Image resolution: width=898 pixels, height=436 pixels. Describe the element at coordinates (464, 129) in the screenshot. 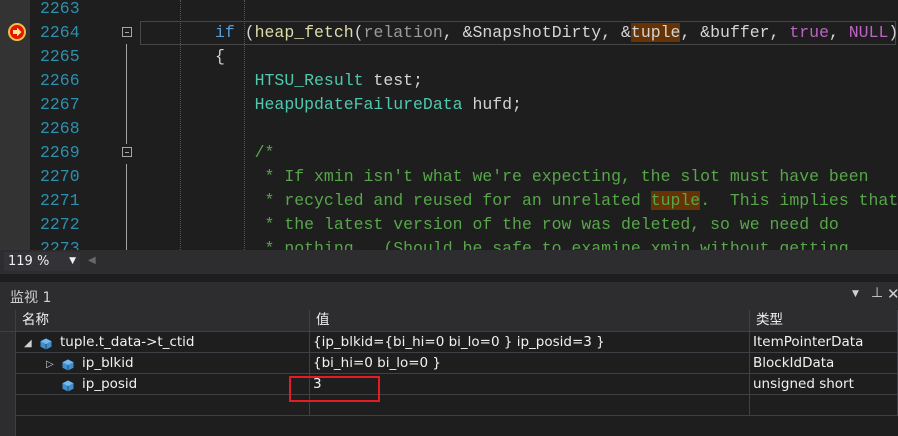

I see `code-line: 2268` at that location.